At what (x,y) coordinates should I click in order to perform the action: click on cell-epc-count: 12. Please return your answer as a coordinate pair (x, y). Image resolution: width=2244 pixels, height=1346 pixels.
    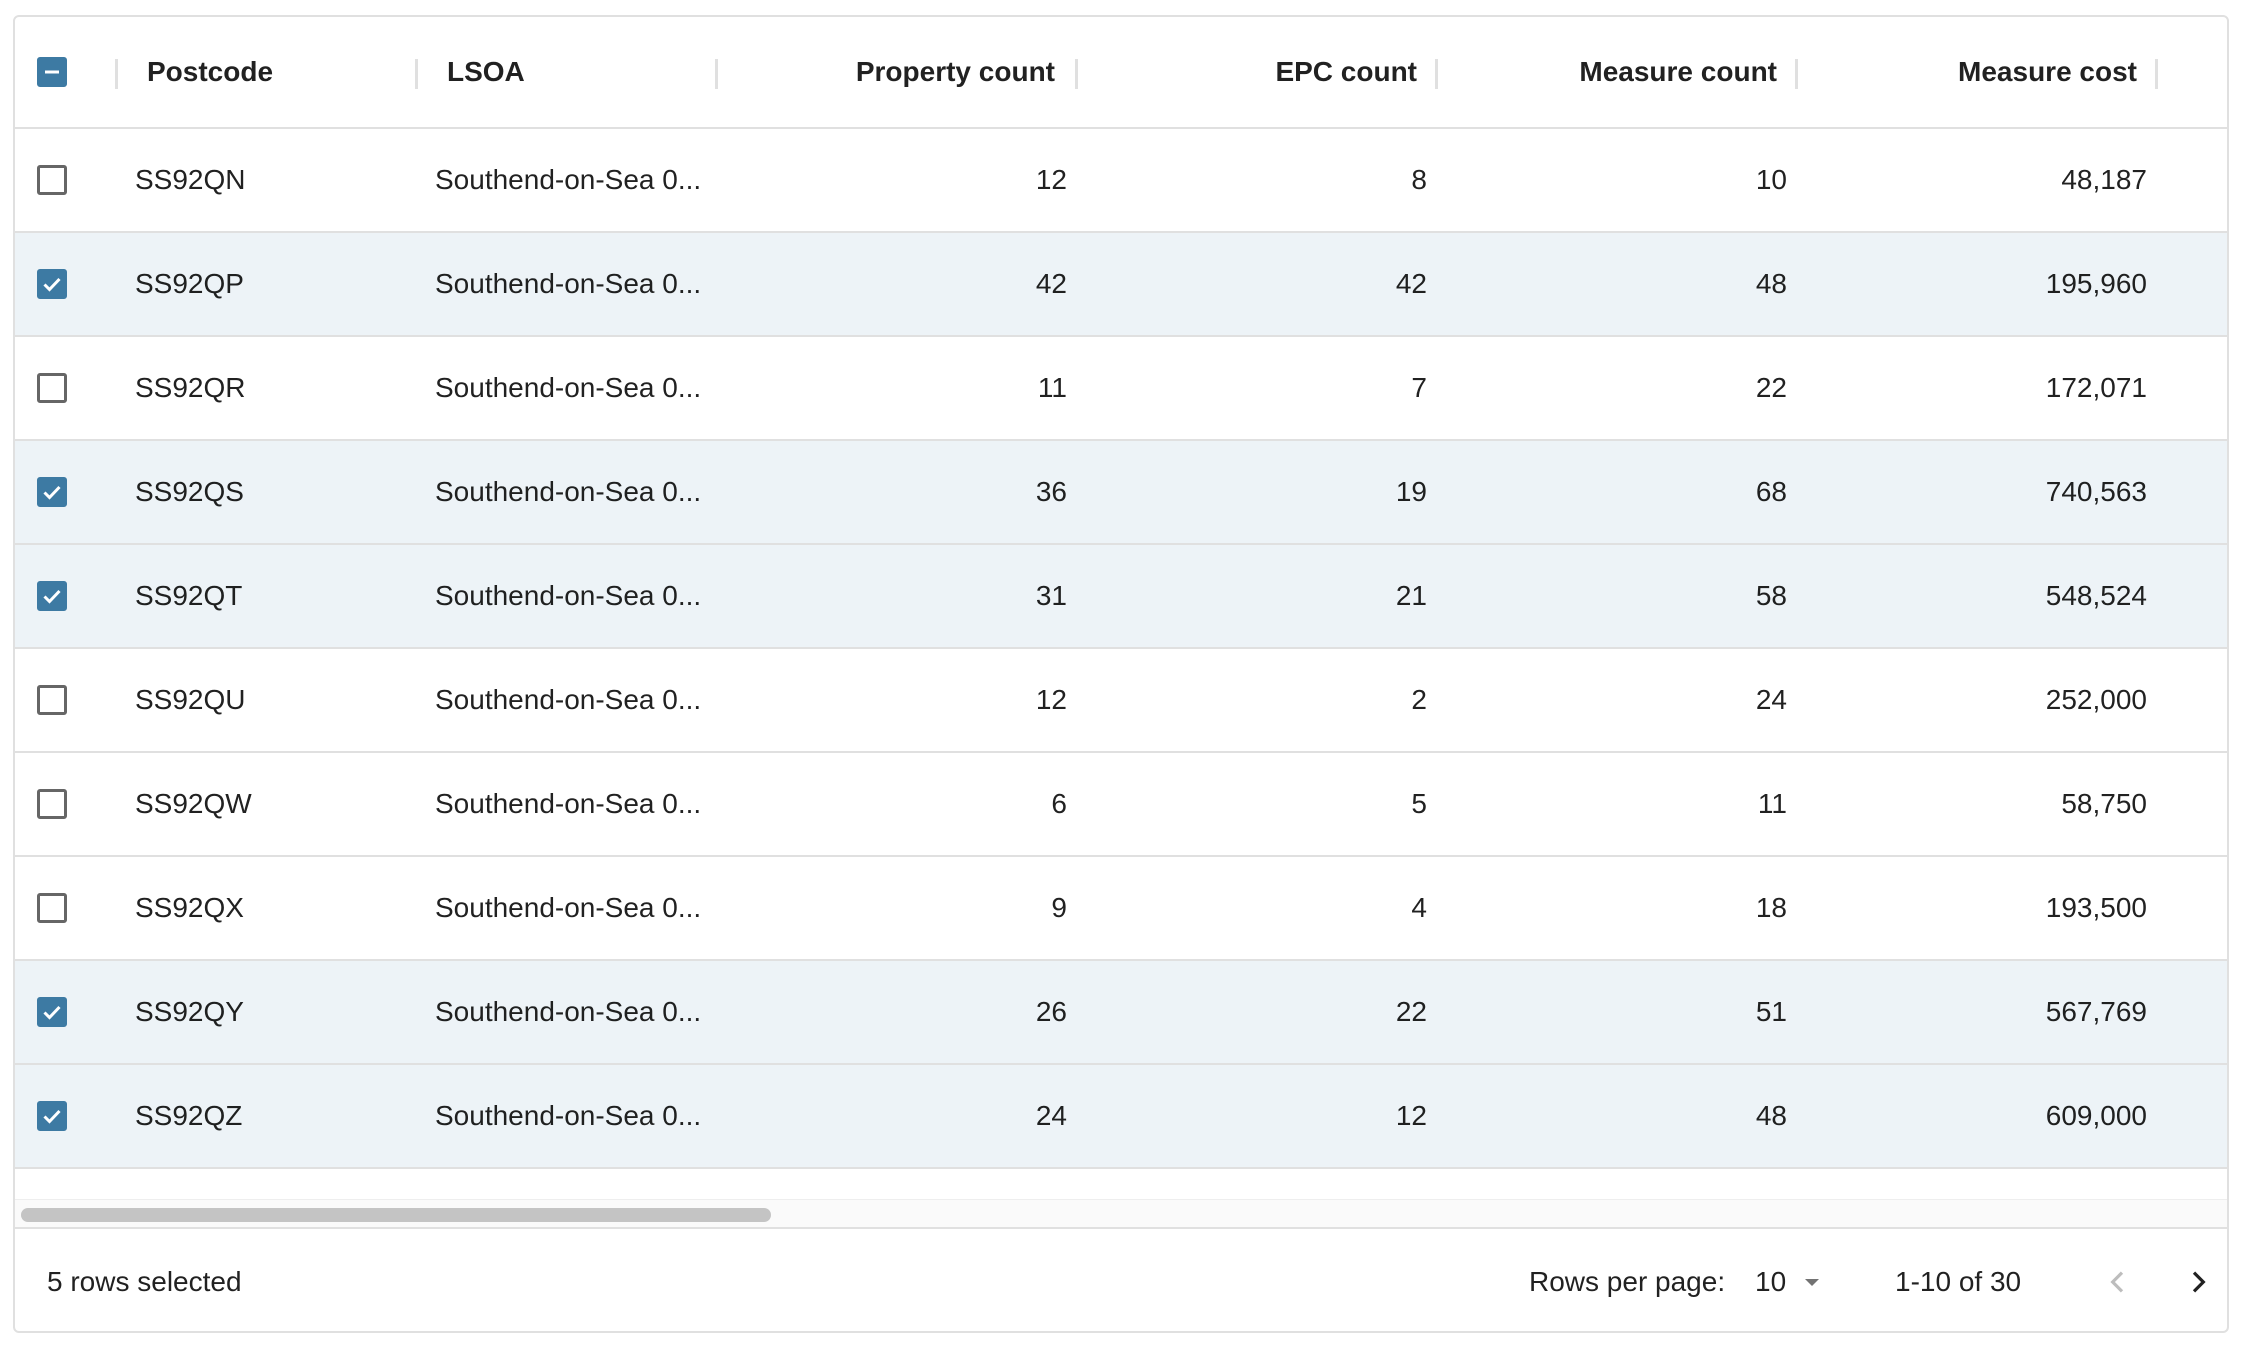
    Looking at the image, I should click on (1411, 1115).